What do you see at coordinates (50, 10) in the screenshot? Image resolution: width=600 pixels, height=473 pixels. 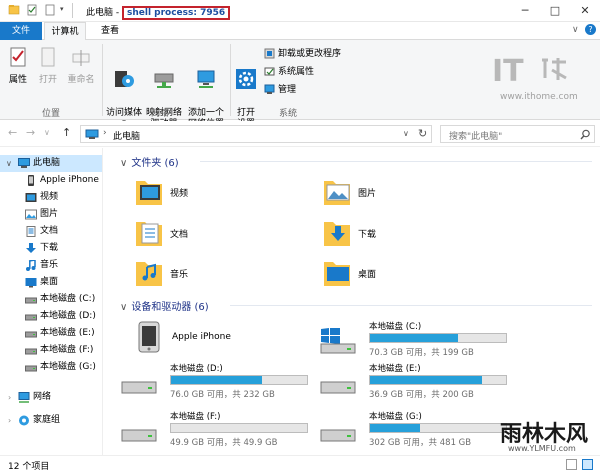 I see `quick-access-new-folder-icon` at bounding box center [50, 10].